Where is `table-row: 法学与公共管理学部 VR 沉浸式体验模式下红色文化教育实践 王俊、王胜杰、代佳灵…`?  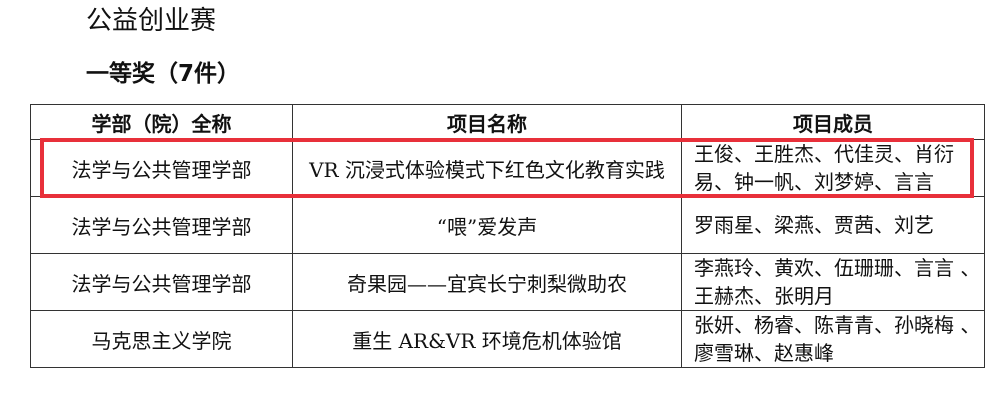
table-row: 法学与公共管理学部 VR 沉浸式体验模式下红色文化教育实践 王俊、王胜杰、代佳灵… is located at coordinates (507, 168).